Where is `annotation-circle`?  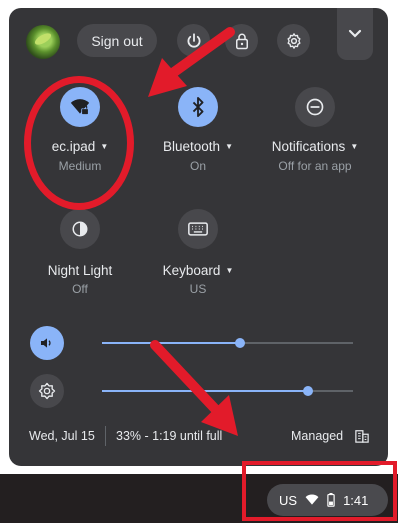 annotation-circle is located at coordinates (79, 143).